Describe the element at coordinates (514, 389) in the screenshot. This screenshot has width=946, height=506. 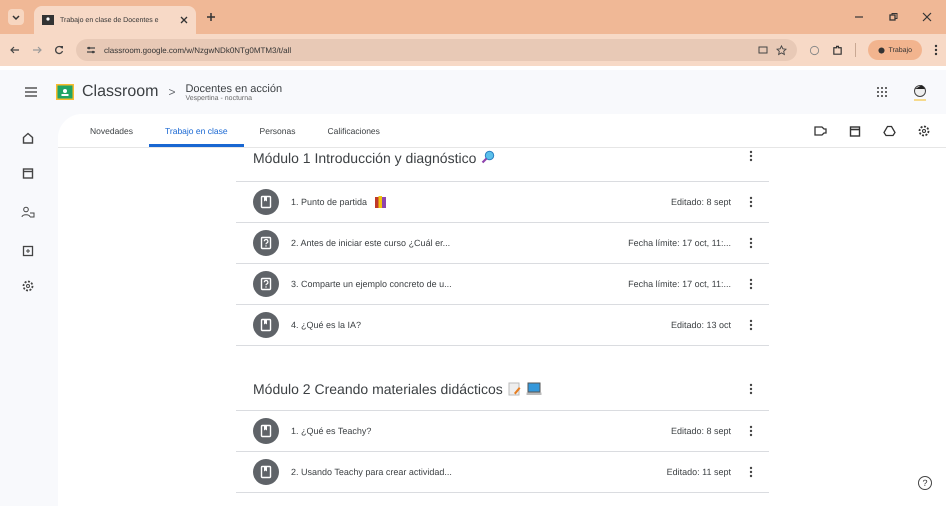
I see `memo-icon` at that location.